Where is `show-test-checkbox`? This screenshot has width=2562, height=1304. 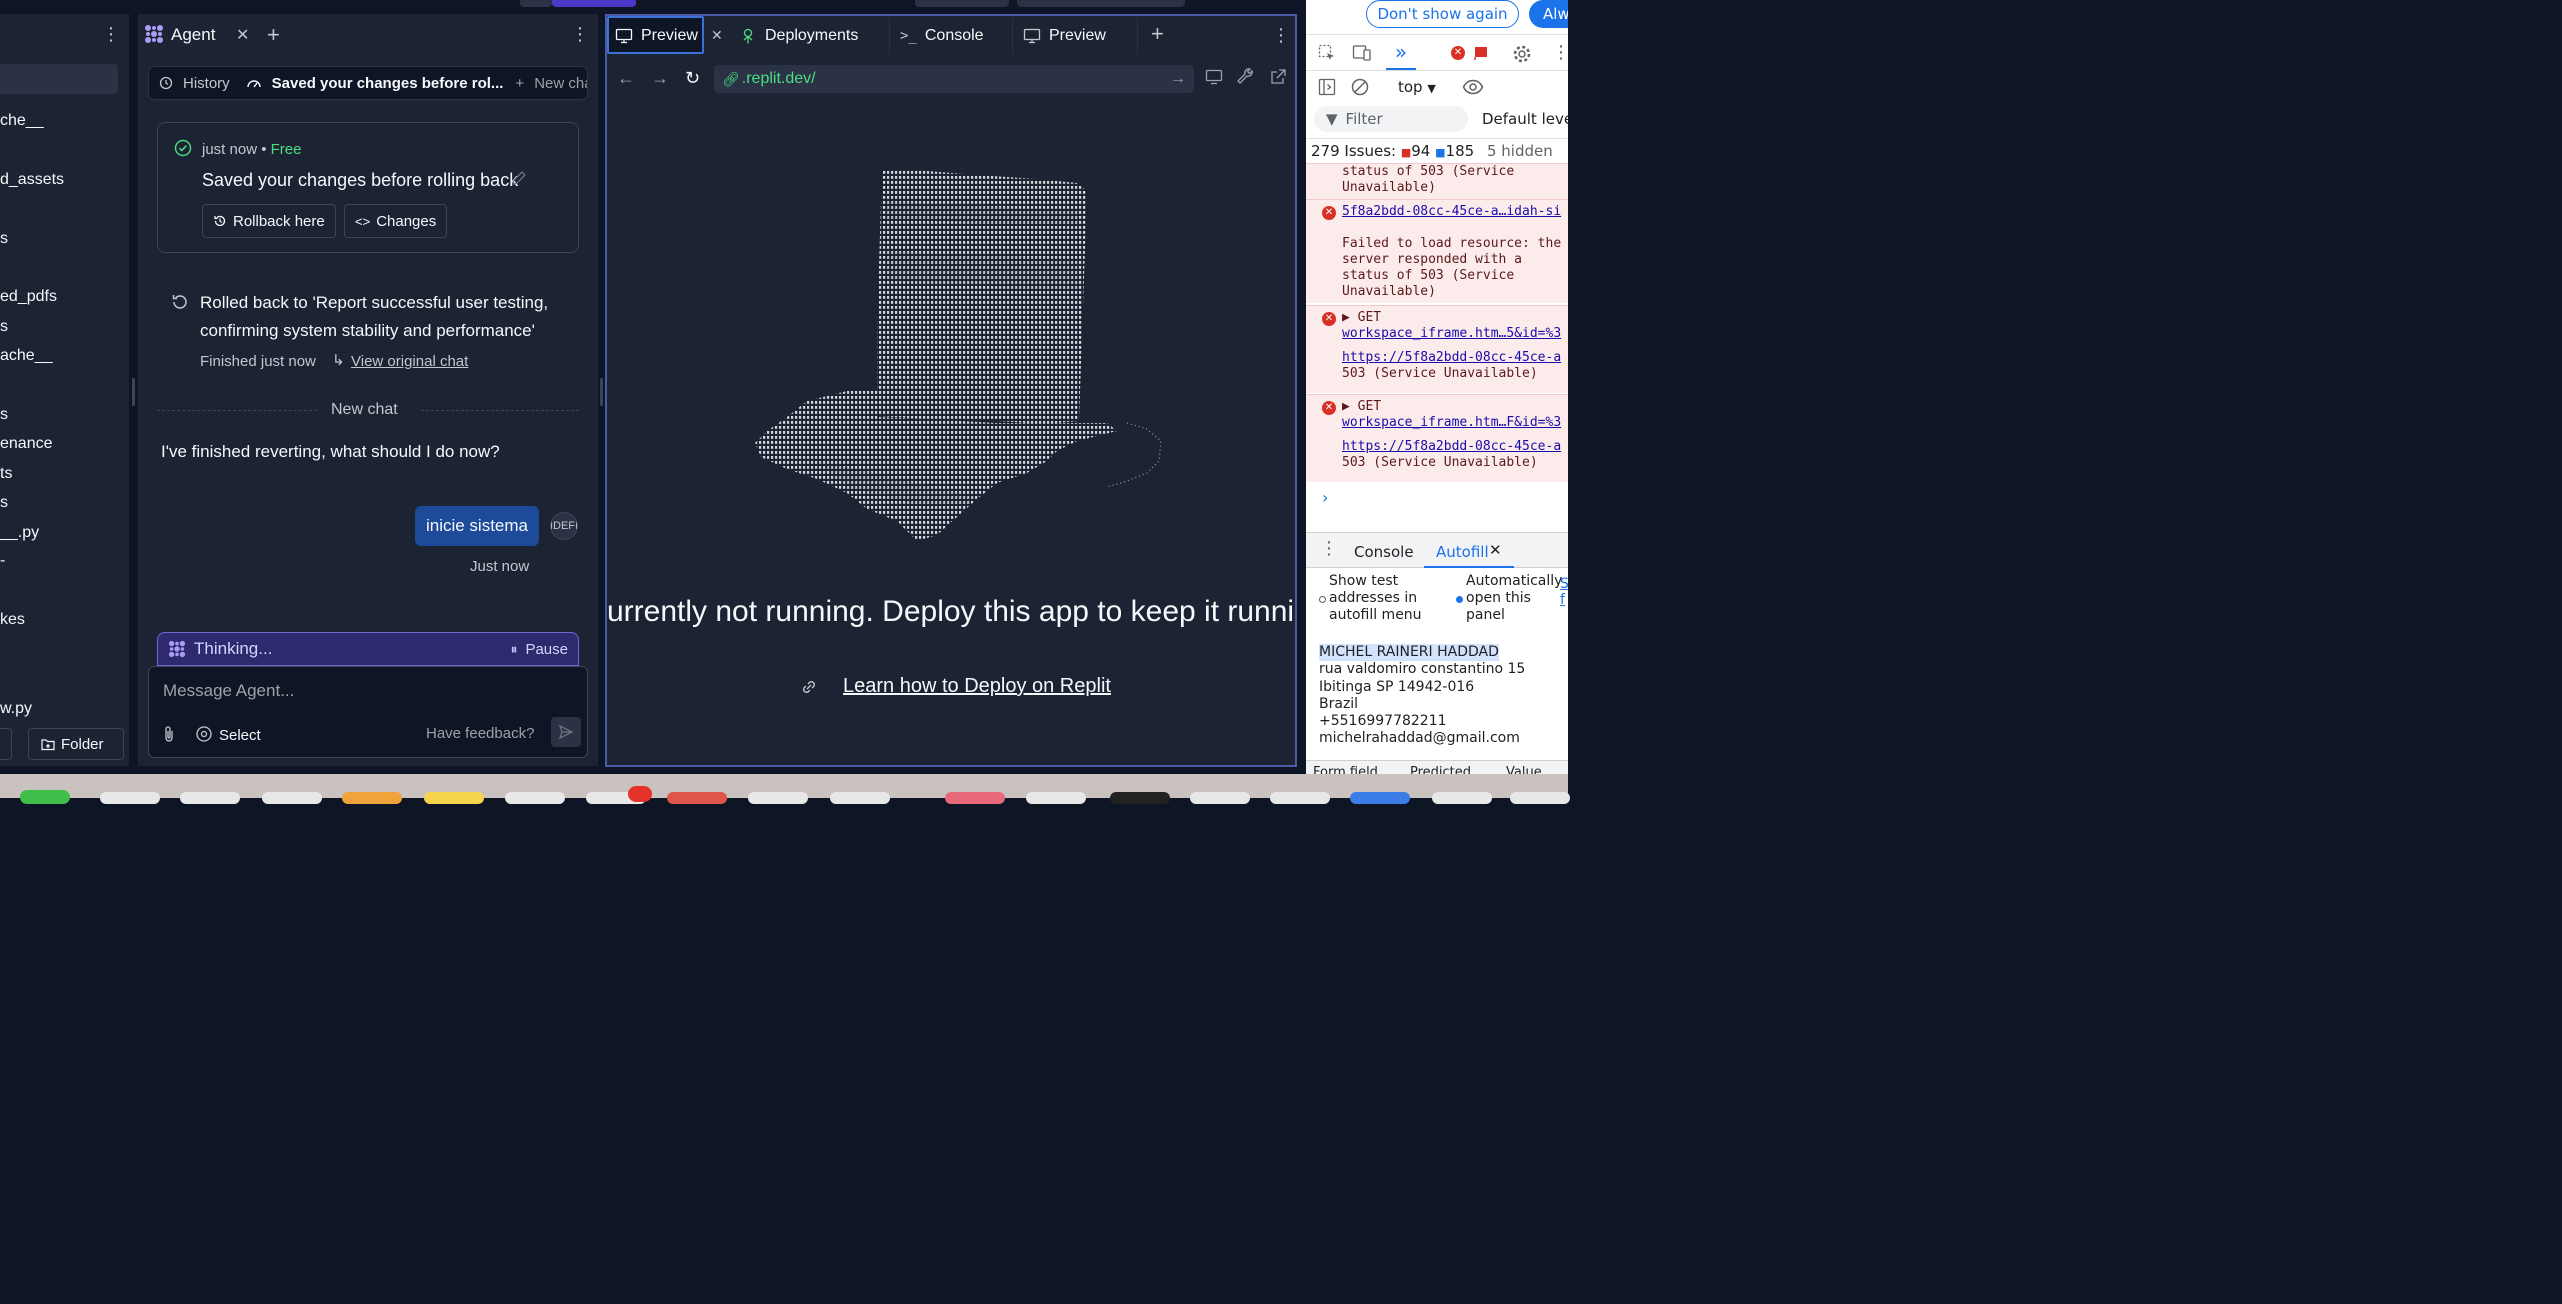
show-test-checkbox is located at coordinates (1322, 599).